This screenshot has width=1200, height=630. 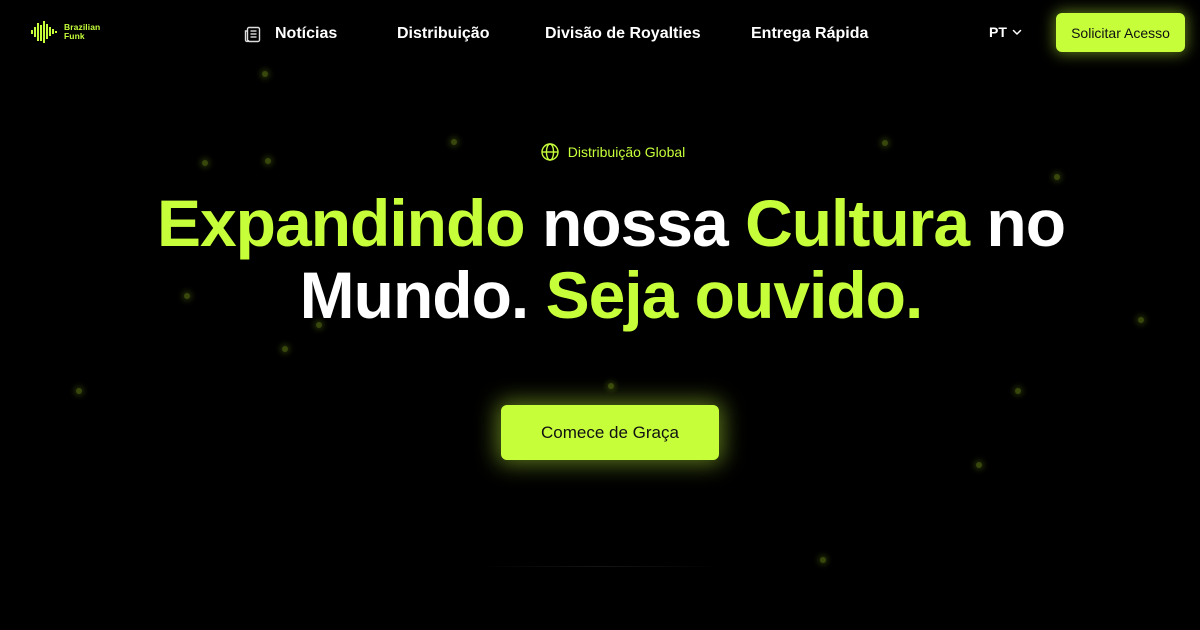 What do you see at coordinates (635, 223) in the screenshot?
I see `headline-word: nossa` at bounding box center [635, 223].